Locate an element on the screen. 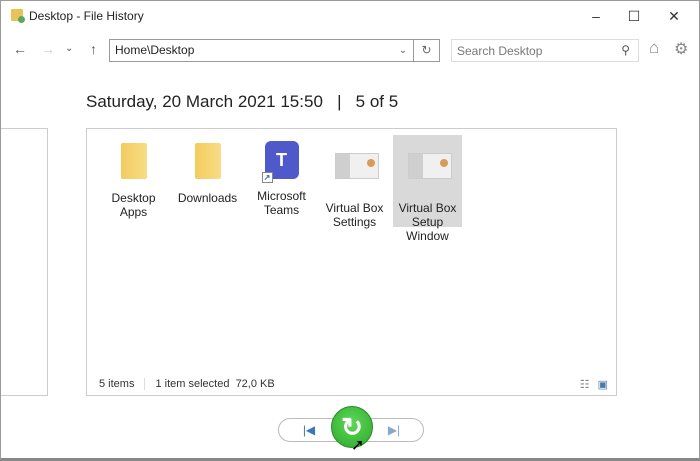 The height and width of the screenshot is (461, 700). refresh-button: ↻ is located at coordinates (426, 50).